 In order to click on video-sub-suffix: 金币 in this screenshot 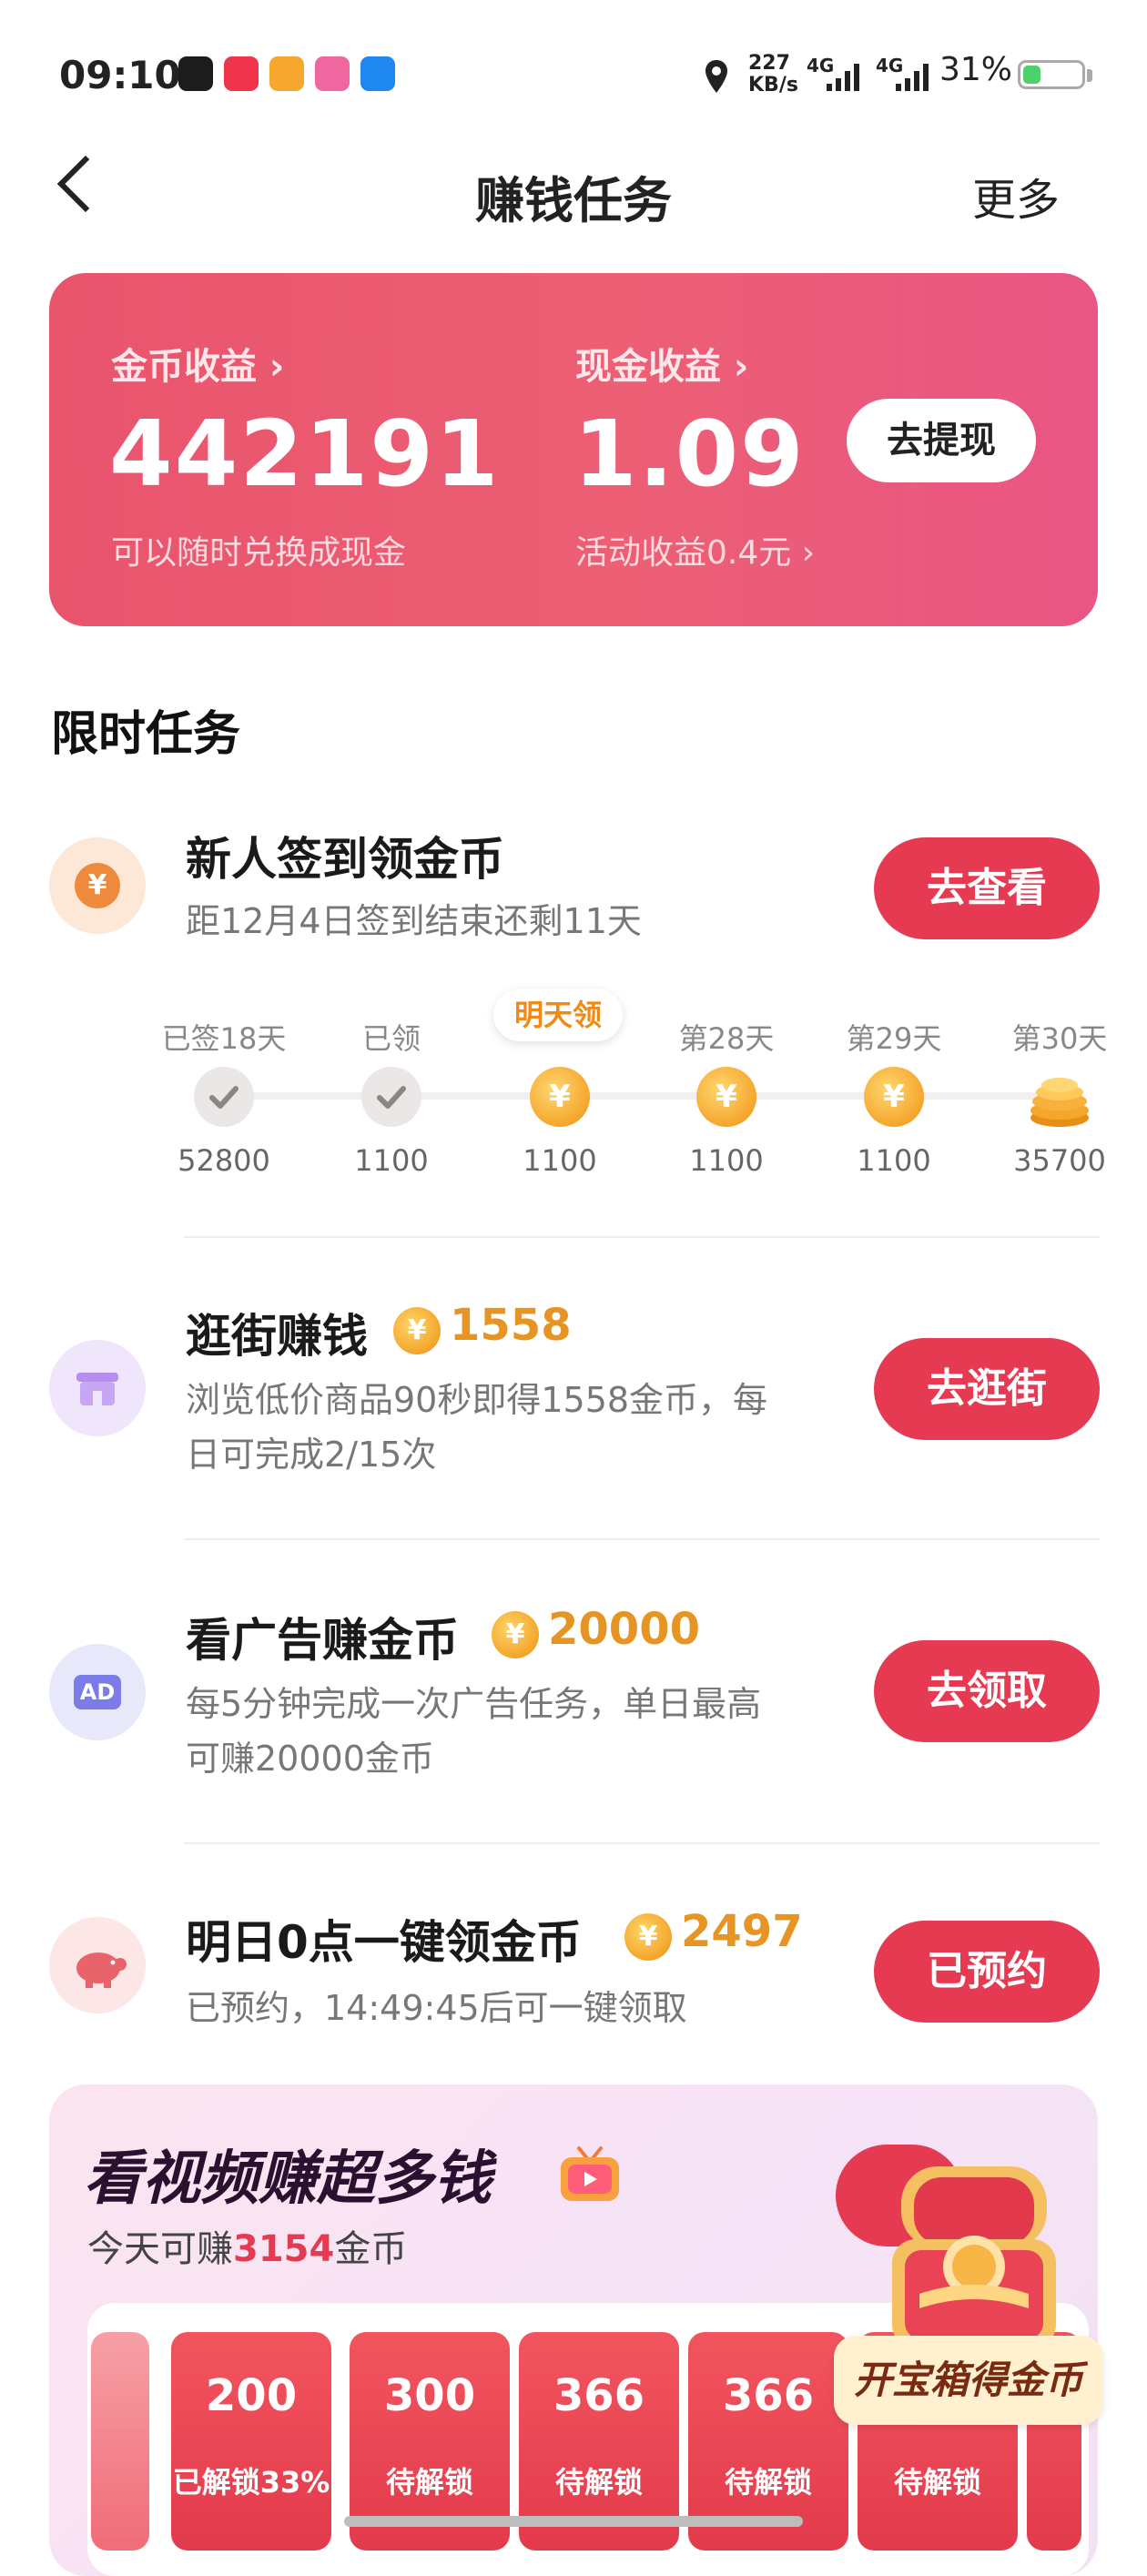, I will do `click(371, 2249)`.